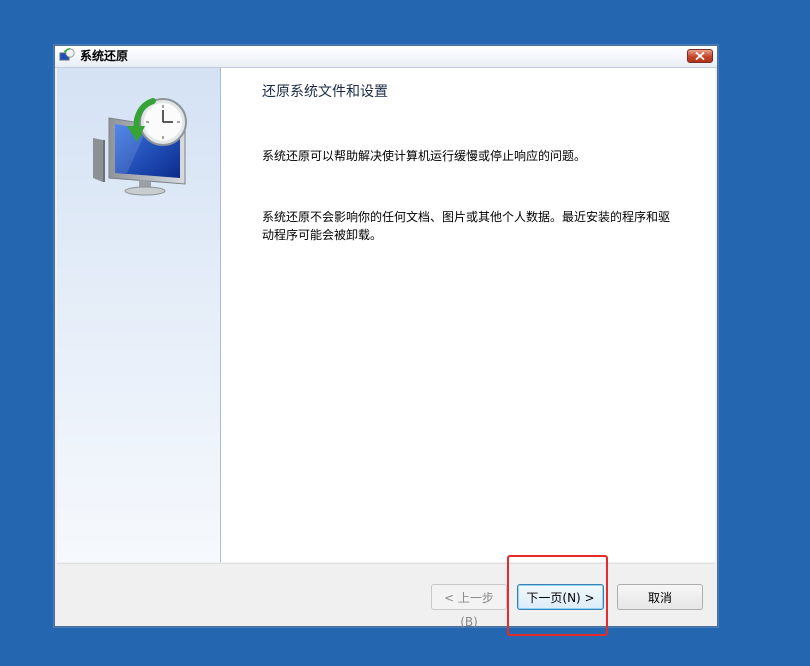 Image resolution: width=810 pixels, height=666 pixels. What do you see at coordinates (325, 92) in the screenshot?
I see `page-heading: 还原系统文件和设置` at bounding box center [325, 92].